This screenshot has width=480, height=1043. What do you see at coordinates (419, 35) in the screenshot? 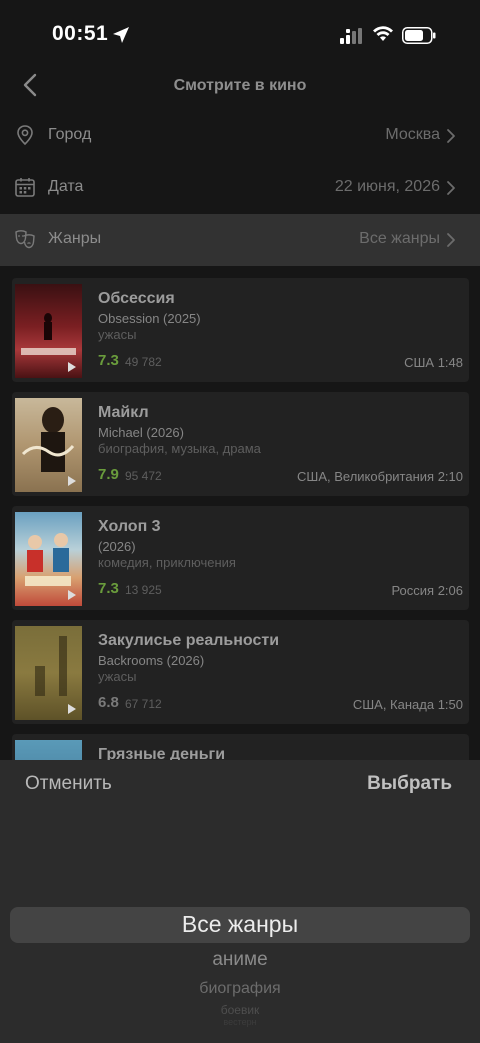
I see `battery-icon` at bounding box center [419, 35].